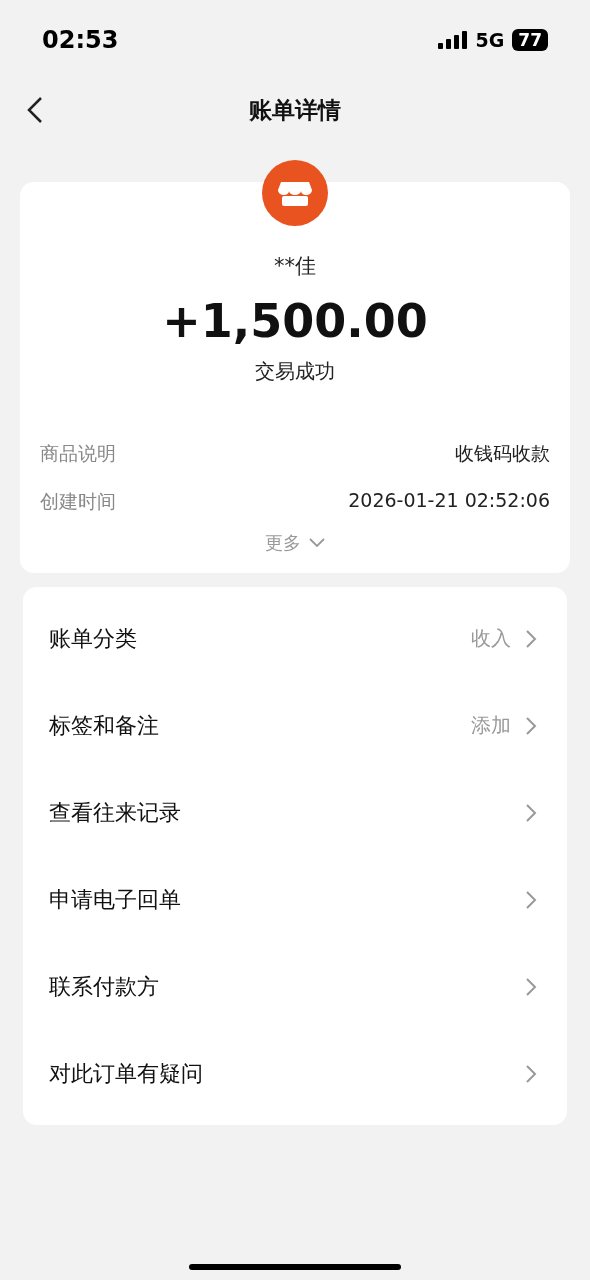 Image resolution: width=590 pixels, height=1280 pixels. I want to click on menu-item: 对此订单有疑问, so click(295, 1073).